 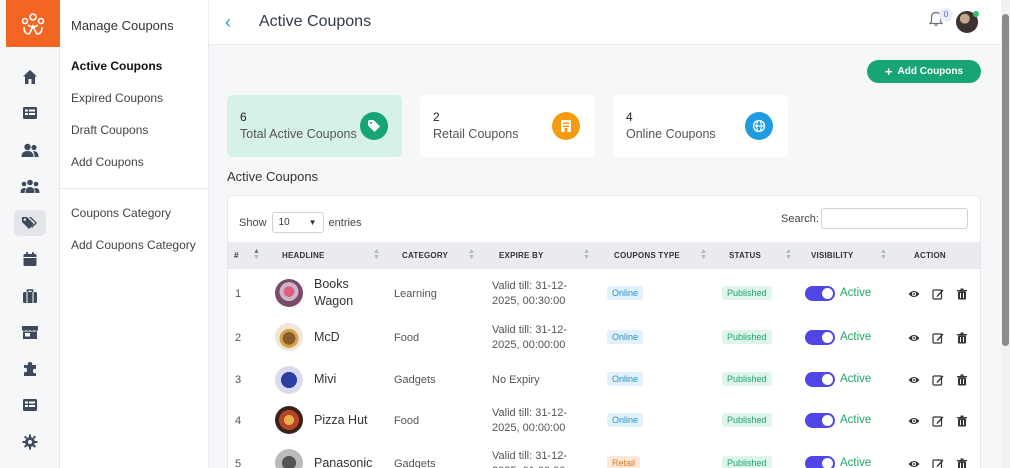 What do you see at coordinates (924, 71) in the screenshot?
I see `add-coupons-button: + Add Coupons` at bounding box center [924, 71].